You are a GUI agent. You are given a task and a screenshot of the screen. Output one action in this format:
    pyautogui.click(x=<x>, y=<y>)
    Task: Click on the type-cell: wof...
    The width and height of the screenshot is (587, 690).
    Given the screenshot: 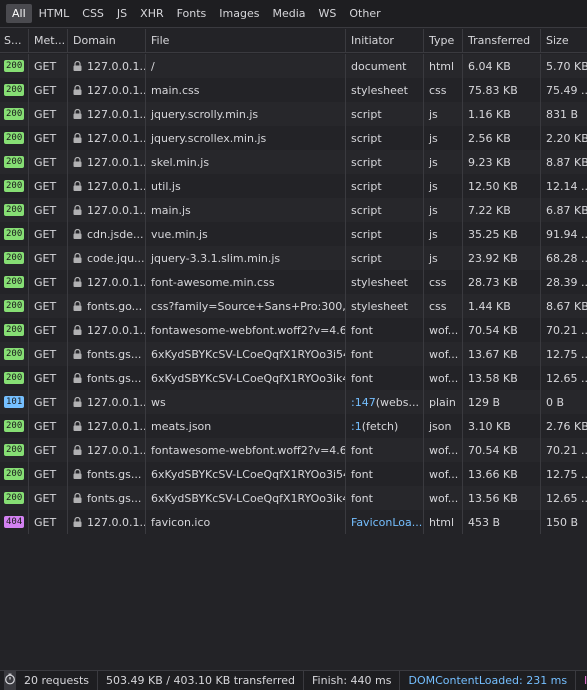 What is the action you would take?
    pyautogui.click(x=443, y=450)
    